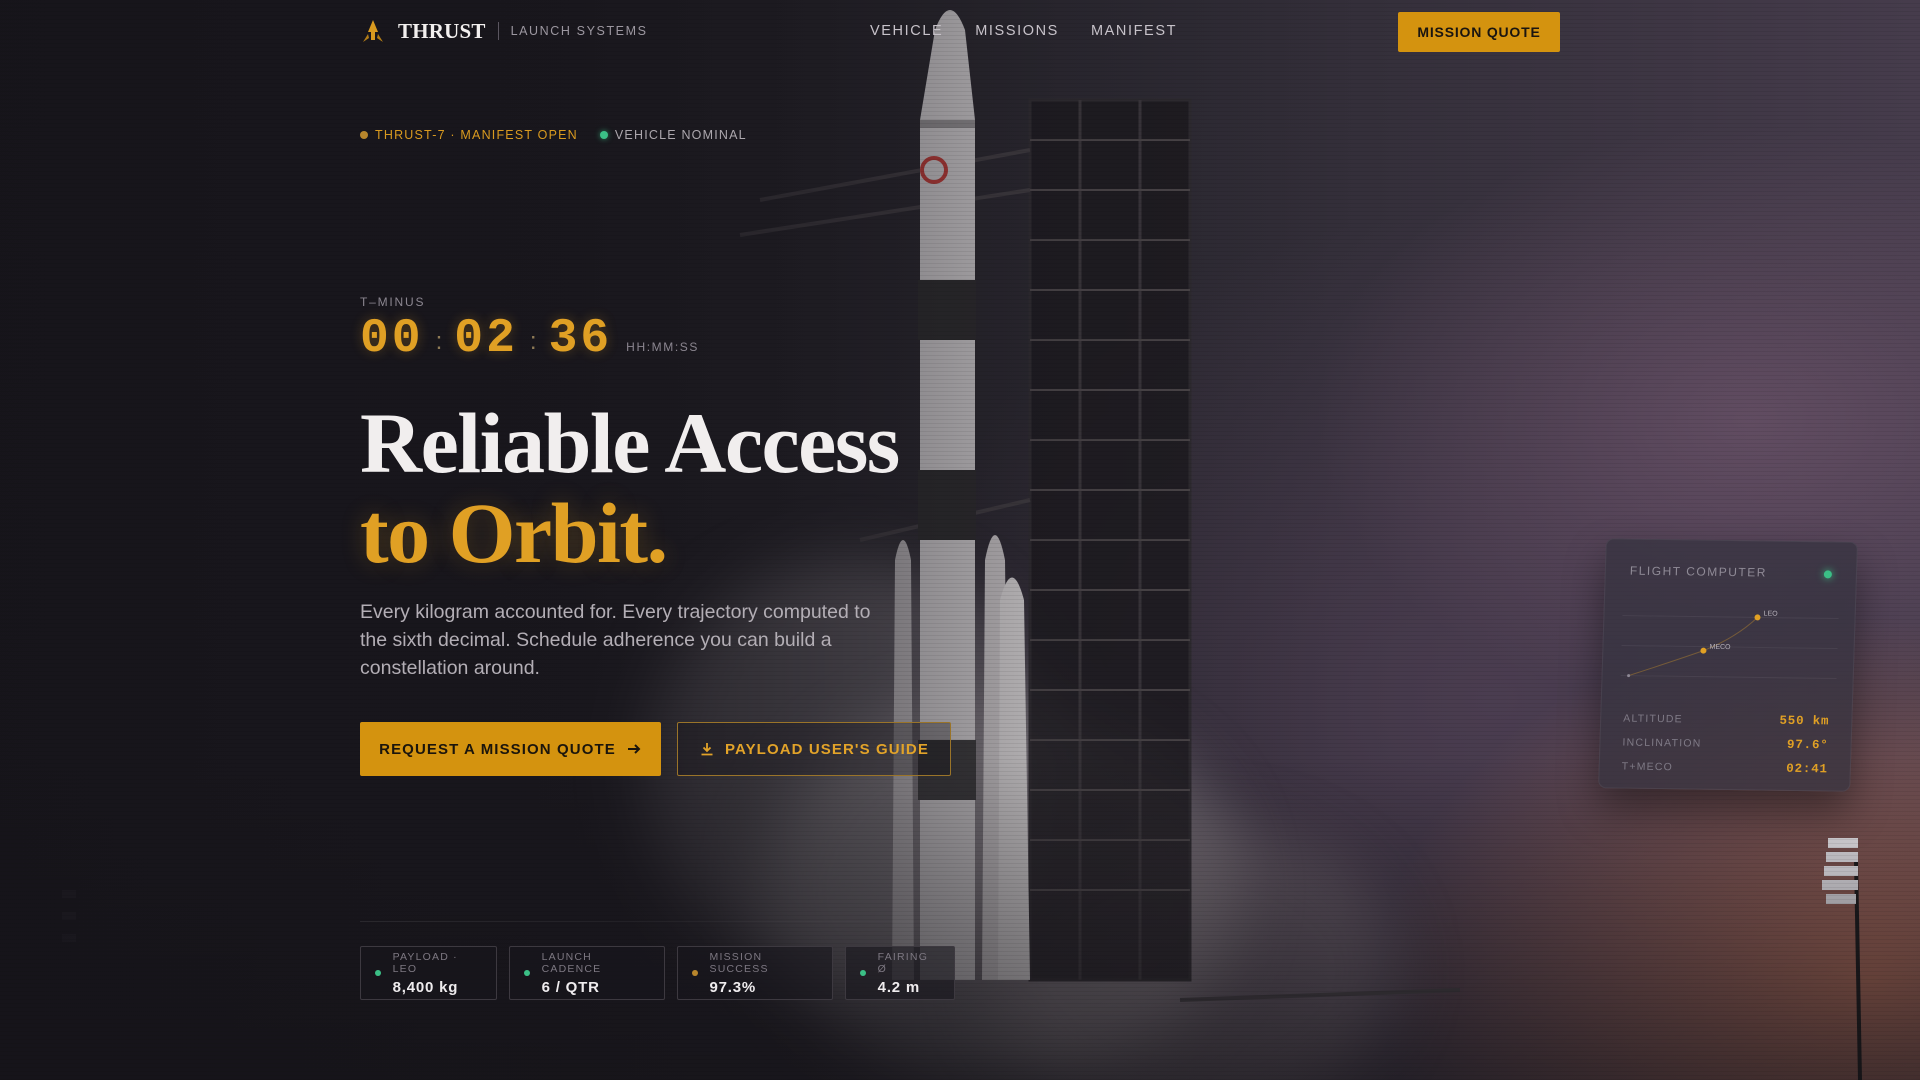 This screenshot has height=1080, width=1920. Describe the element at coordinates (1134, 31) in the screenshot. I see `nav-link-manifest: MANIFEST` at that location.